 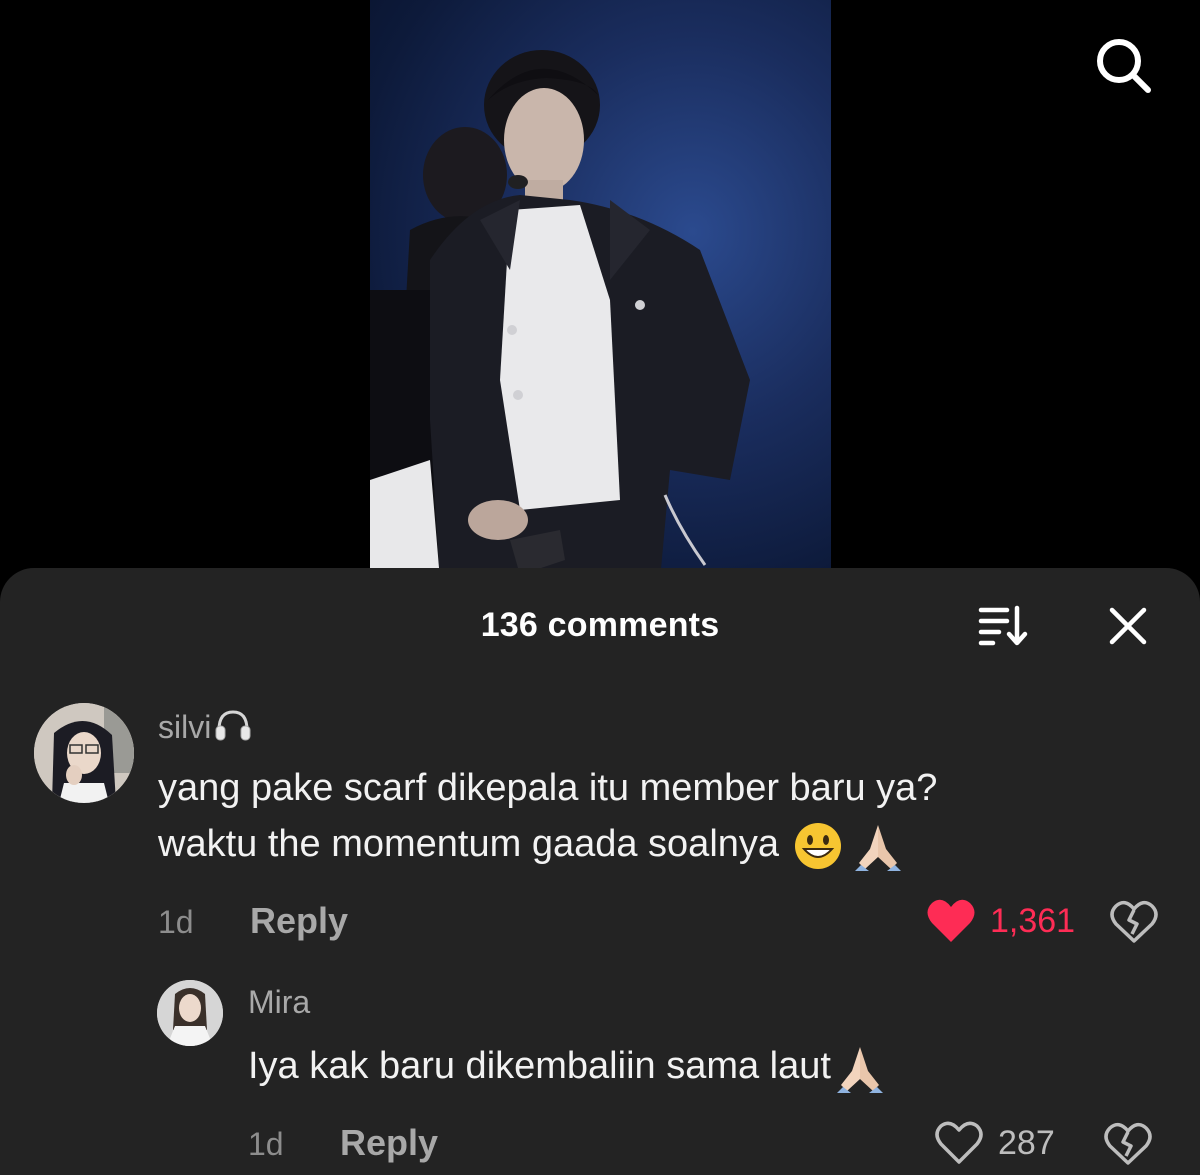 What do you see at coordinates (279, 1002) in the screenshot?
I see `comment-username: Mira` at bounding box center [279, 1002].